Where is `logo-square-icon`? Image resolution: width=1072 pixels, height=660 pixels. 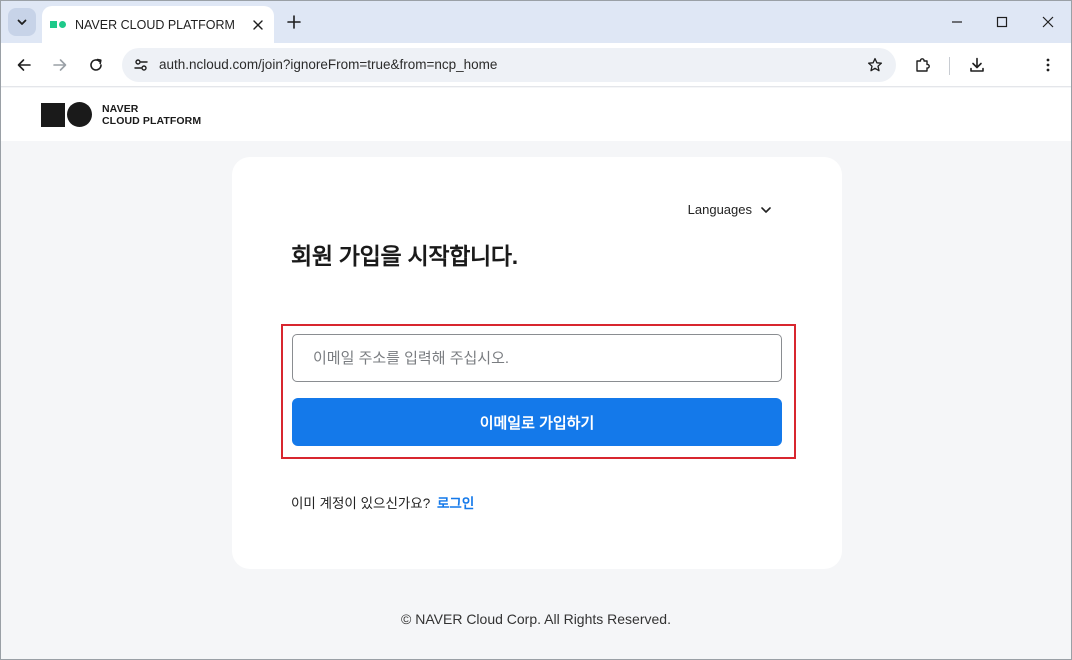 logo-square-icon is located at coordinates (53, 114).